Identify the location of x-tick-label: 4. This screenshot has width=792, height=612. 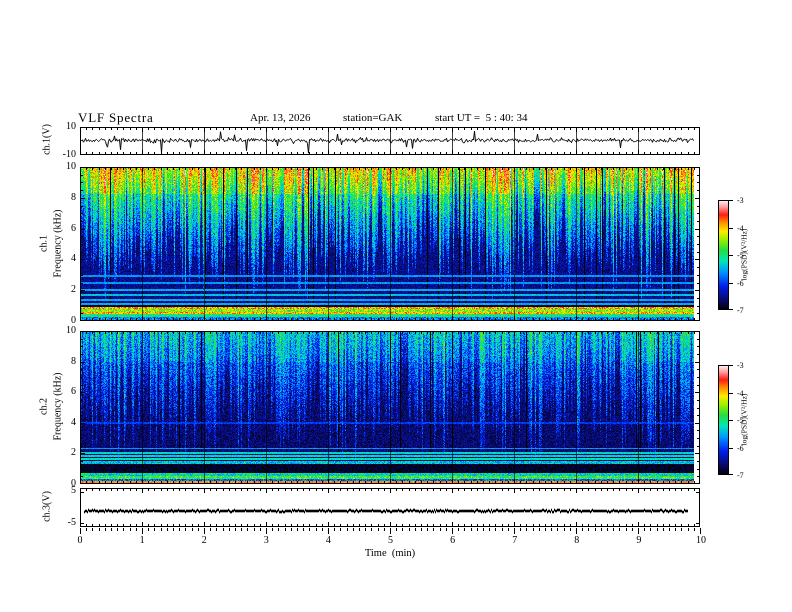
(328, 540).